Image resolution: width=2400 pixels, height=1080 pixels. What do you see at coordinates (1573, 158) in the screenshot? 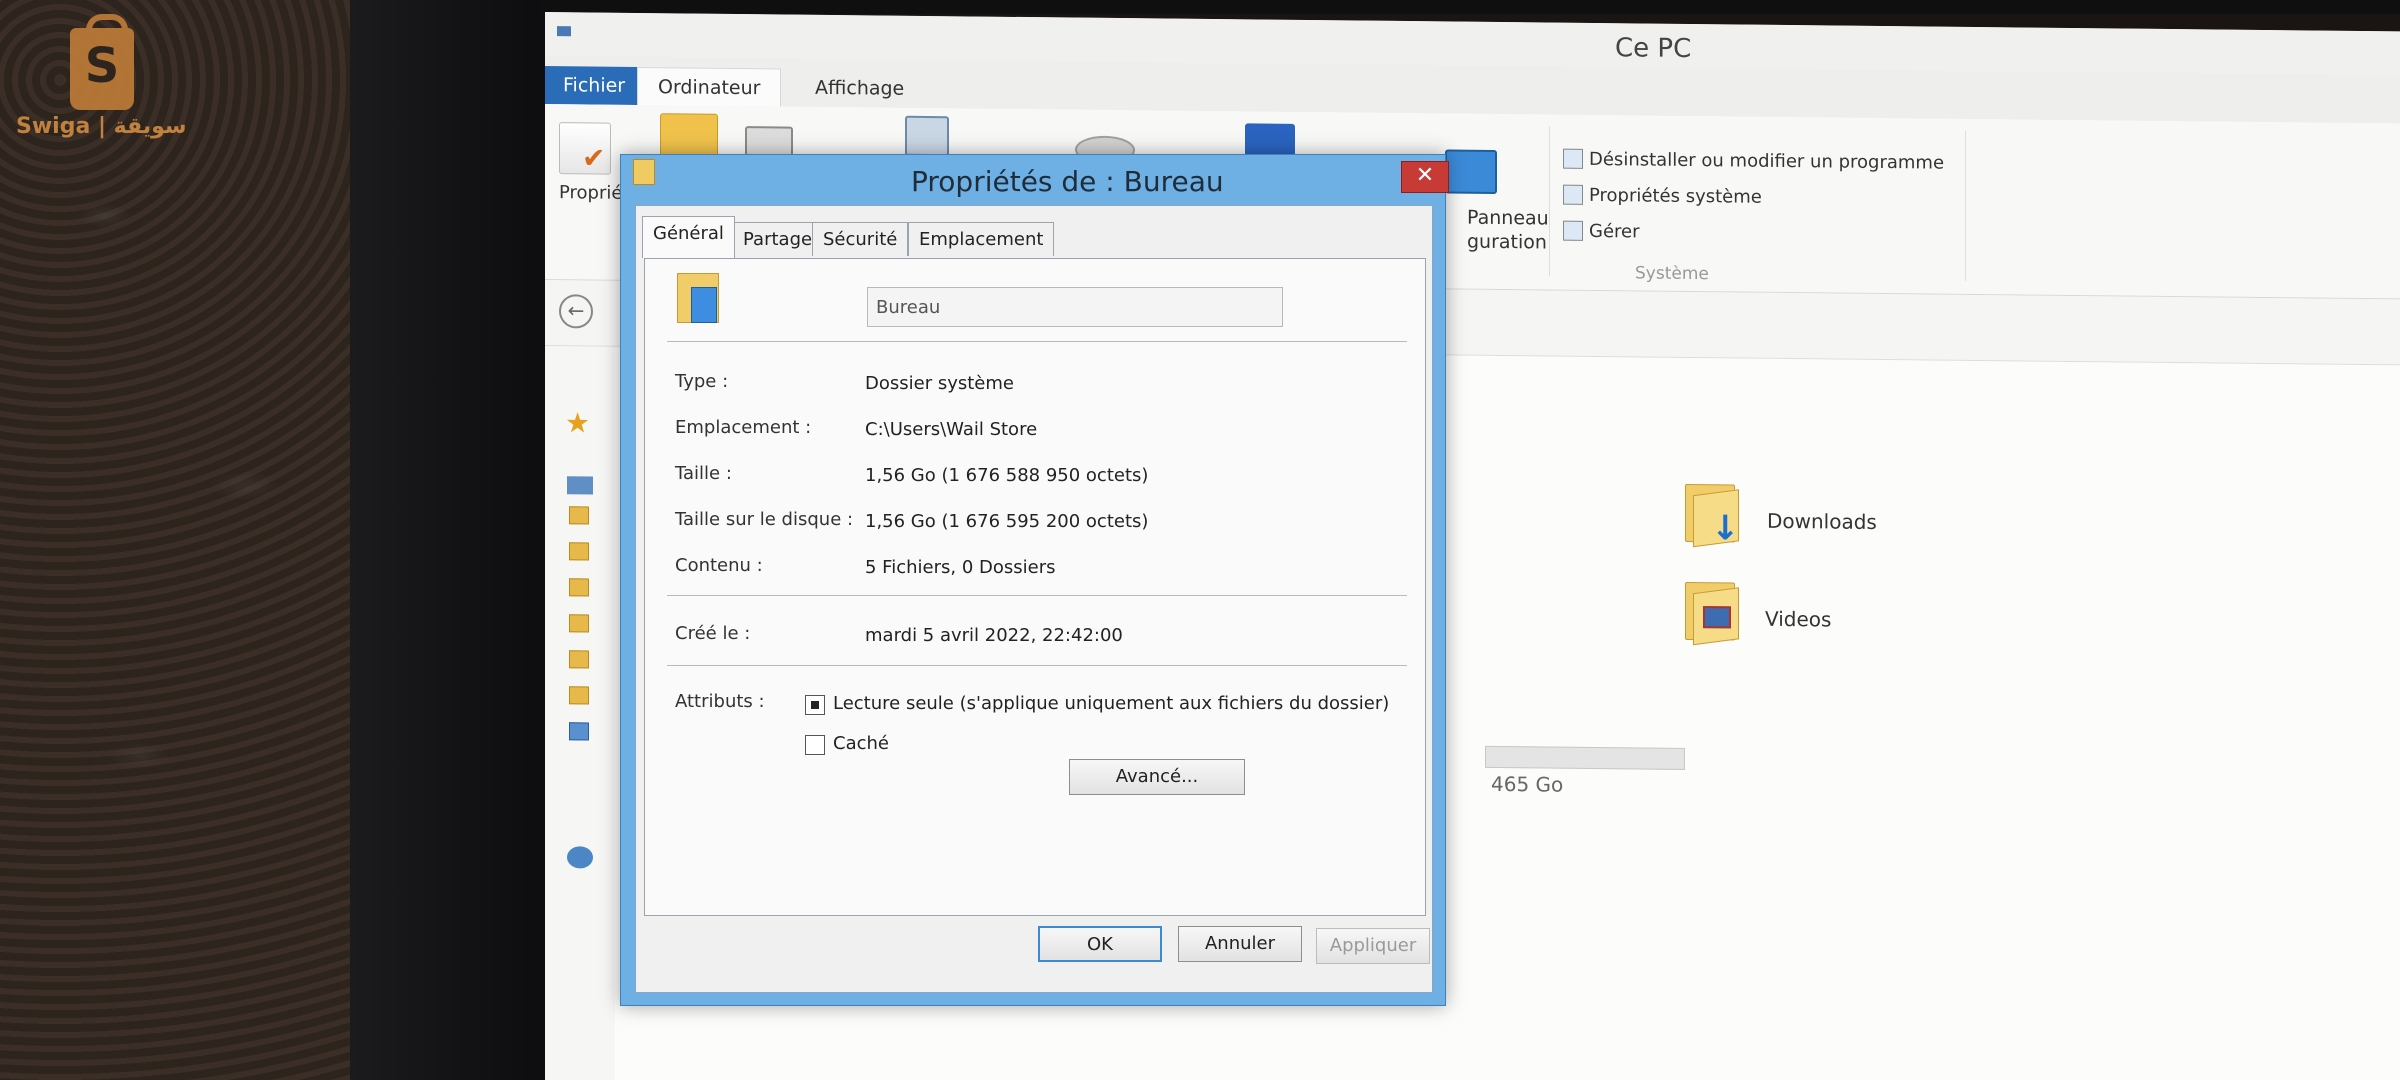
I see `uninstall-icon` at bounding box center [1573, 158].